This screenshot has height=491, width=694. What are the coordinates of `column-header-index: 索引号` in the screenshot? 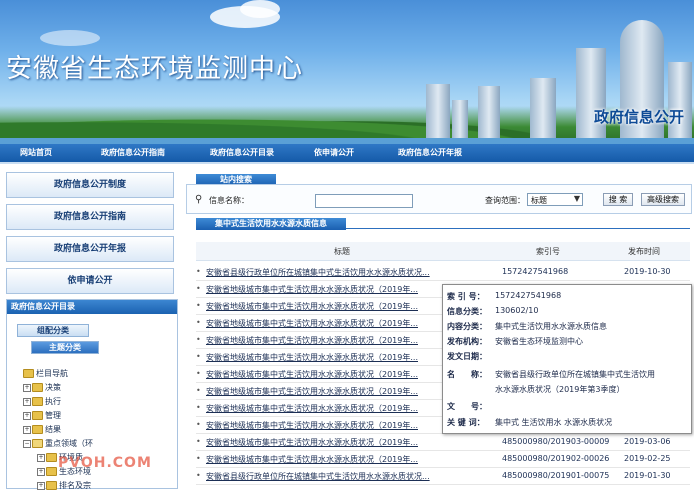 It's located at (548, 251).